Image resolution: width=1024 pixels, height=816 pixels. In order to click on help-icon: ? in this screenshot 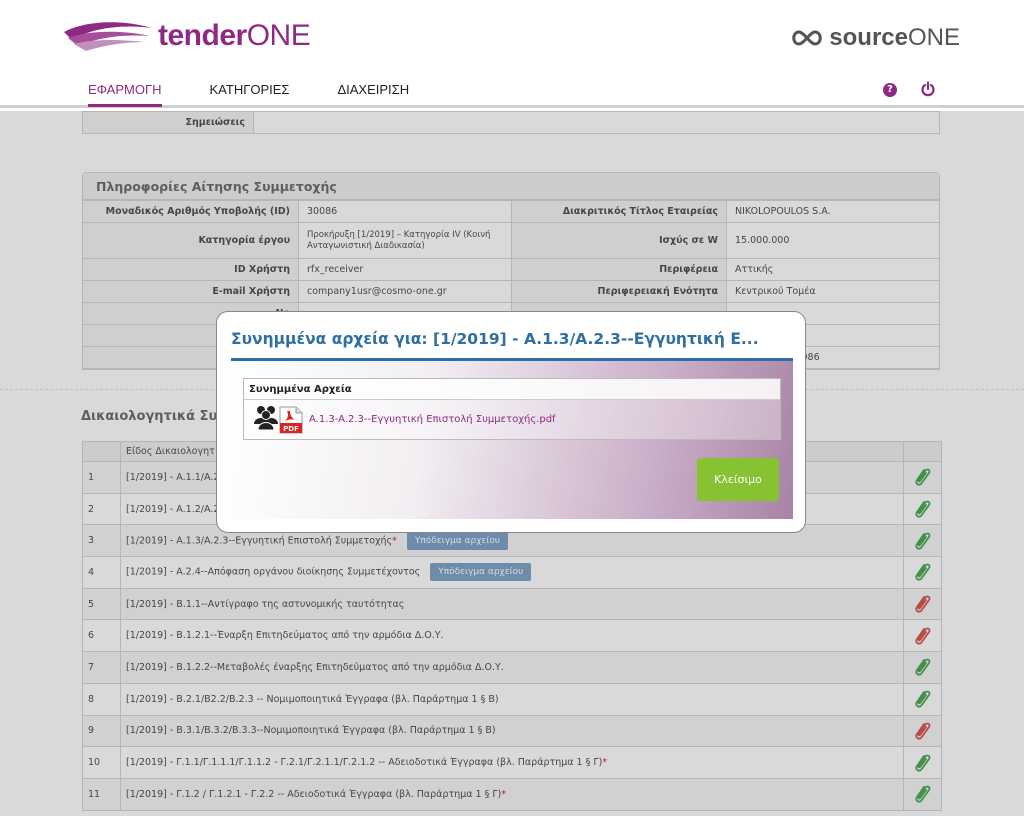, I will do `click(890, 90)`.